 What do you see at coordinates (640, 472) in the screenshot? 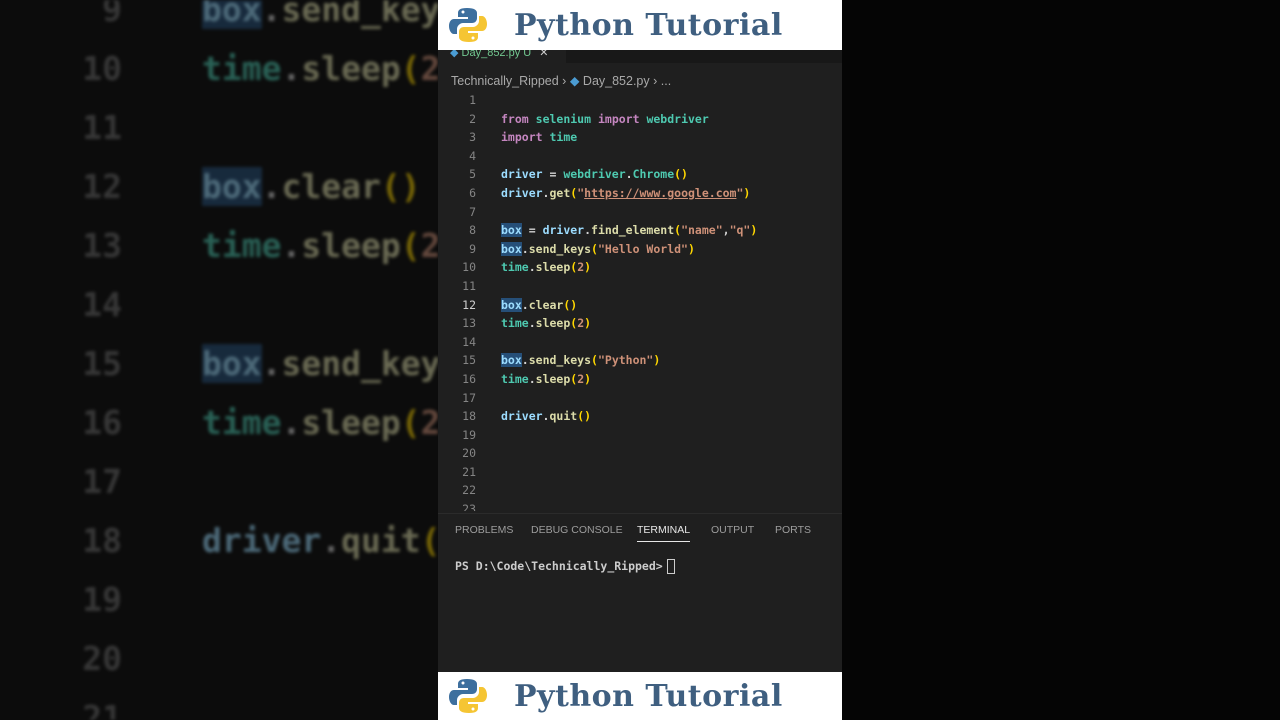
I see `code-line: 21` at bounding box center [640, 472].